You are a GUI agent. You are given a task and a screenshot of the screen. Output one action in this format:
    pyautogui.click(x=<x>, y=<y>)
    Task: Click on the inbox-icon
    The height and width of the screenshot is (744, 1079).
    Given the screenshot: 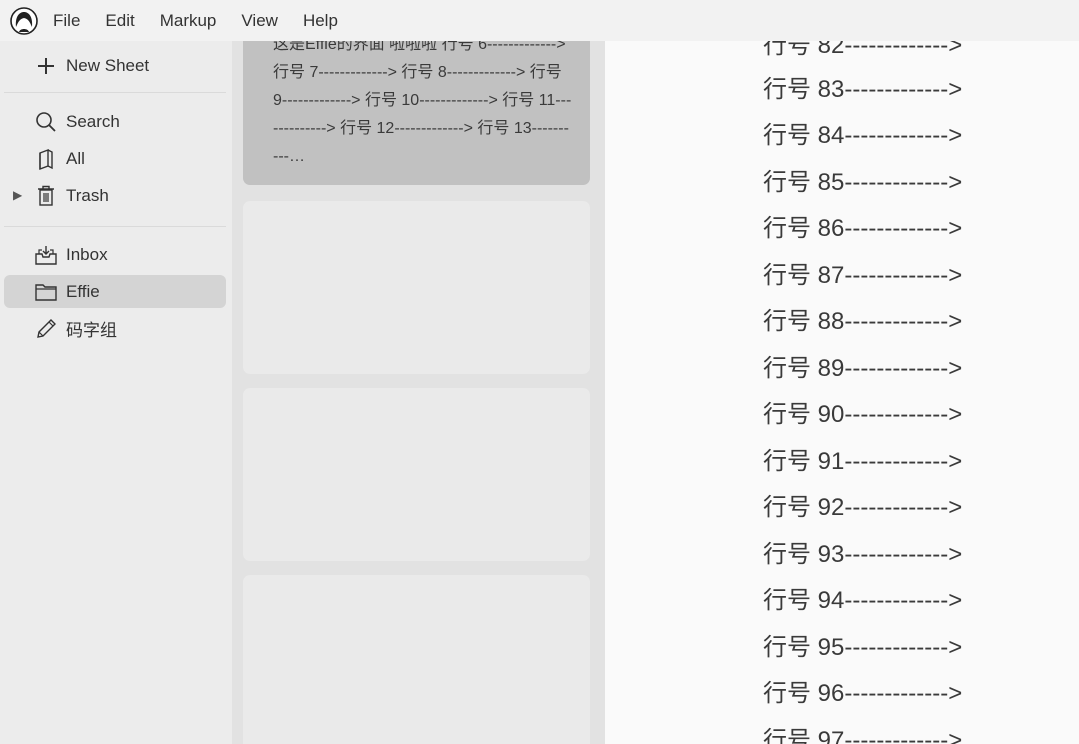 What is the action you would take?
    pyautogui.click(x=46, y=255)
    